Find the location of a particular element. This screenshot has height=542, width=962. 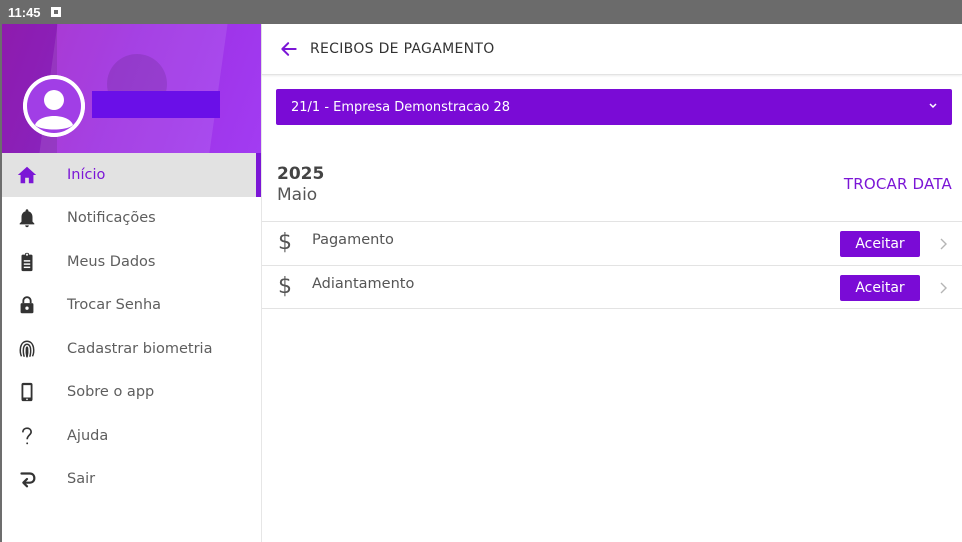

menu-item-notificacoes: Notificações is located at coordinates (131, 219).